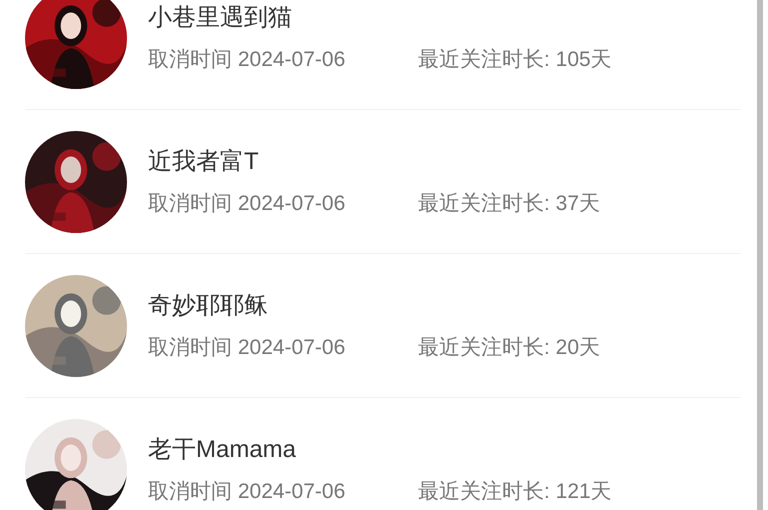 This screenshot has height=510, width=768. What do you see at coordinates (515, 491) in the screenshot?
I see `follow-duration: 最近关注时长: 121天` at bounding box center [515, 491].